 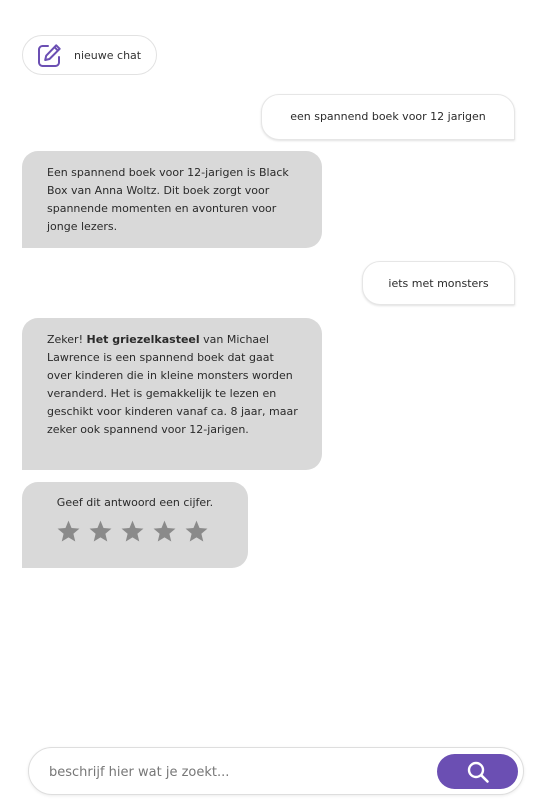 I want to click on message-prefix: Zeker!, so click(x=67, y=339).